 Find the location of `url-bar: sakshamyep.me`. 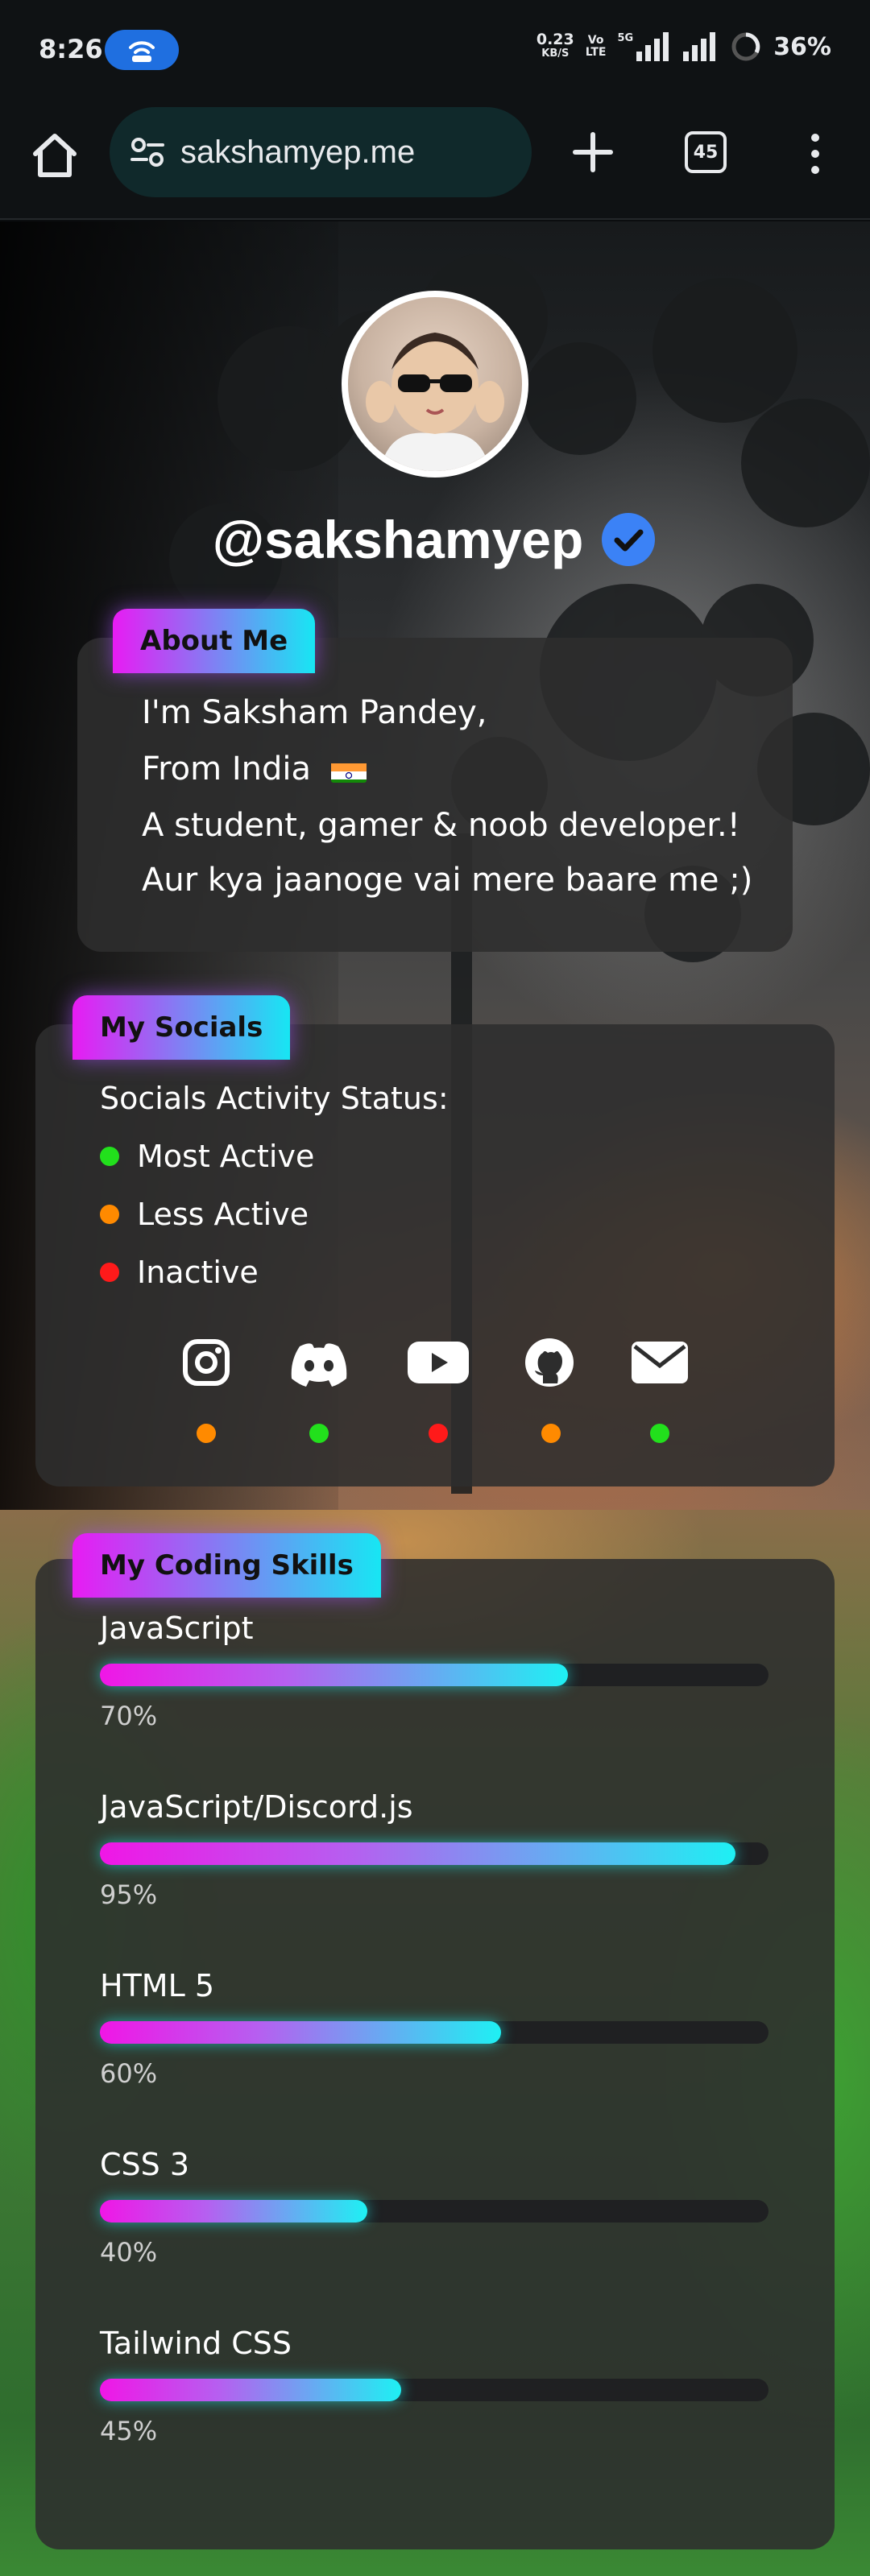

url-bar: sakshamyep.me is located at coordinates (321, 152).